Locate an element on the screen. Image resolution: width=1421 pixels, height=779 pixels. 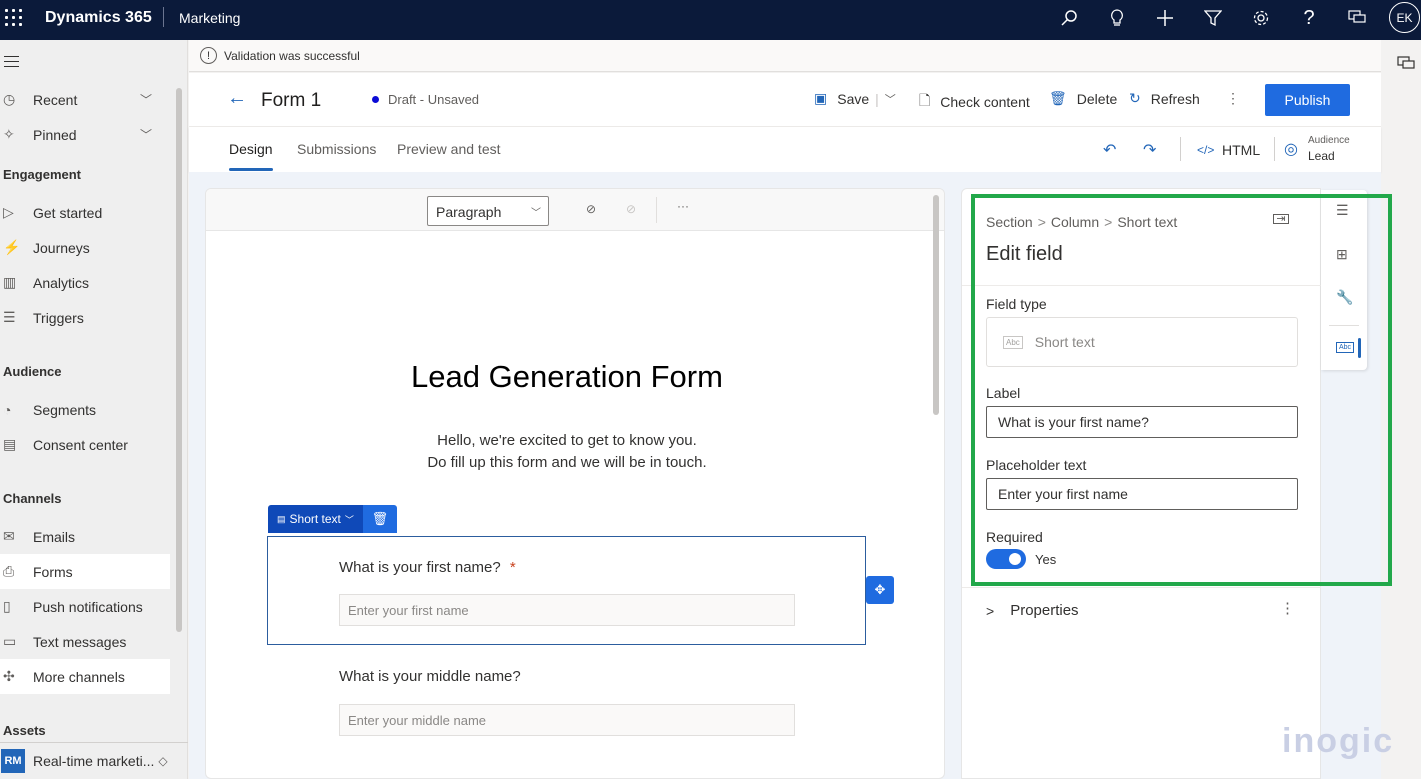
sidebar-item-more-channels: ✣ More channels is located at coordinates (85, 676).